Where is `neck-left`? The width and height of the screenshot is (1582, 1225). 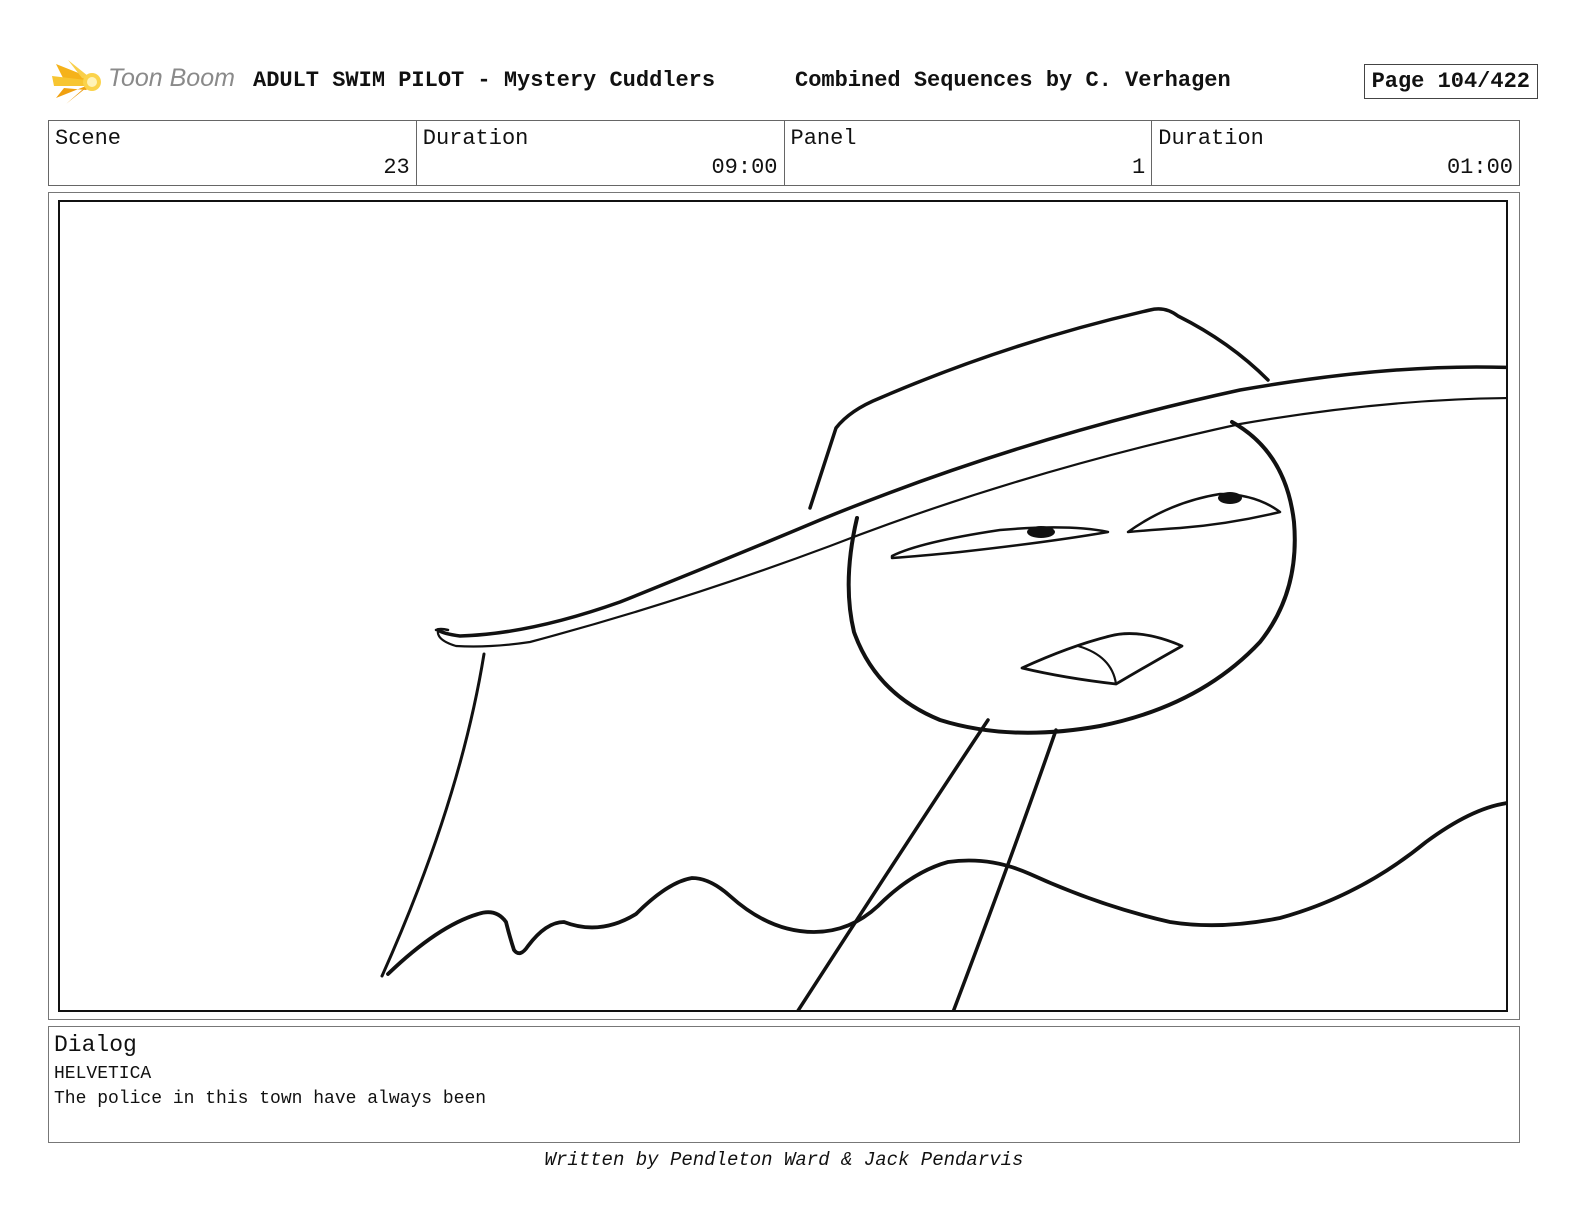
neck-left is located at coordinates (893, 864).